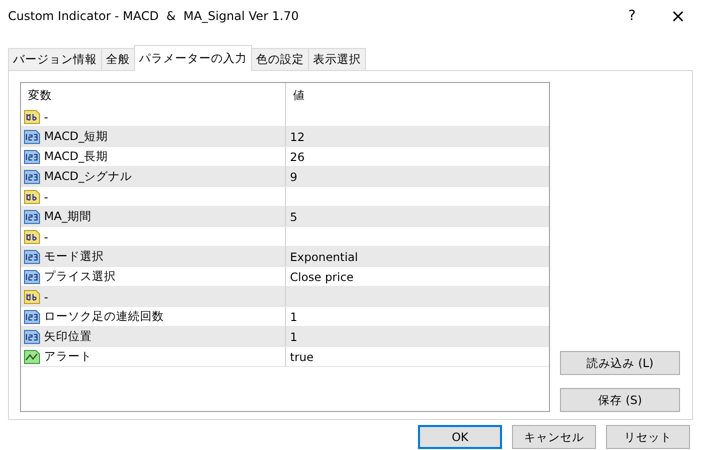 This screenshot has height=450, width=701. What do you see at coordinates (620, 363) in the screenshot?
I see `panel-button: 読み込み (L)` at bounding box center [620, 363].